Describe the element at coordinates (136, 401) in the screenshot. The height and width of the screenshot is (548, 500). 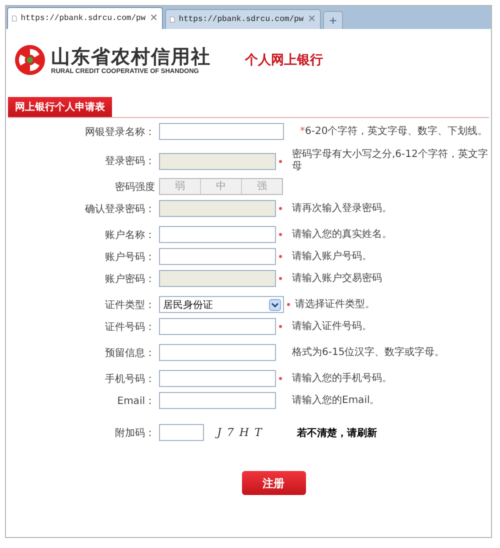
I see `field-label: Email：` at that location.